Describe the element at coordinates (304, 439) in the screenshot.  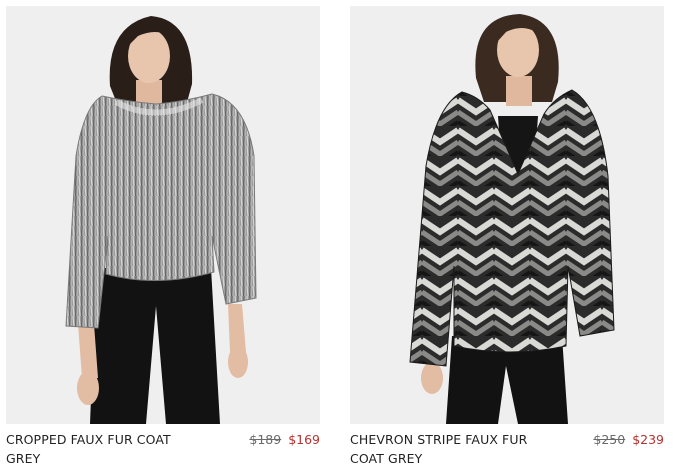
I see `sale-price: $169` at that location.